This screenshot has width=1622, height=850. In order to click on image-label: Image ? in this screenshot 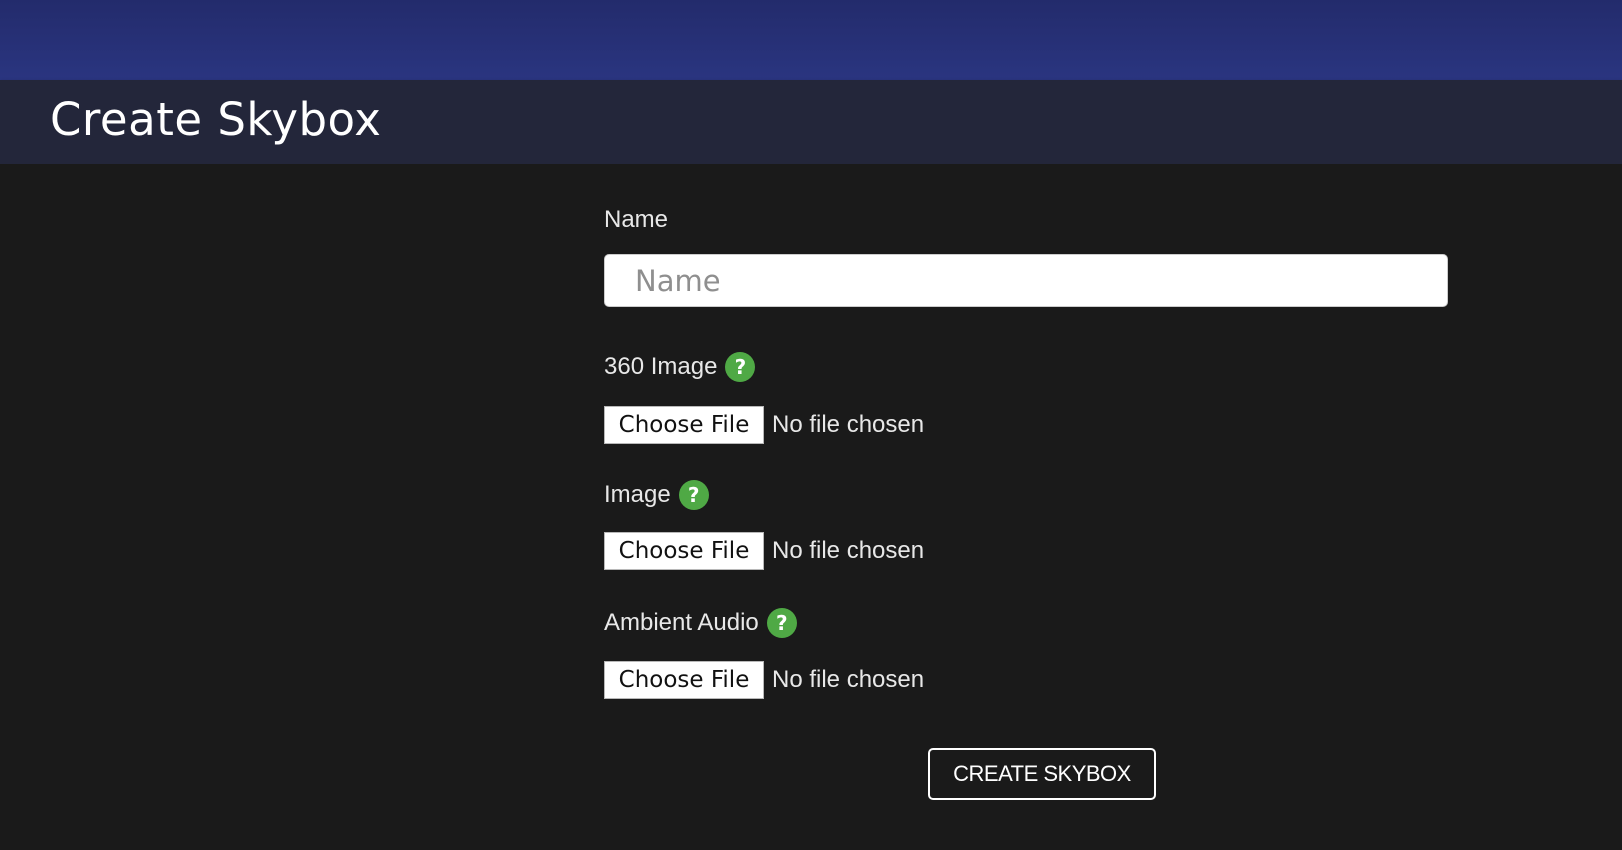, I will do `click(656, 495)`.